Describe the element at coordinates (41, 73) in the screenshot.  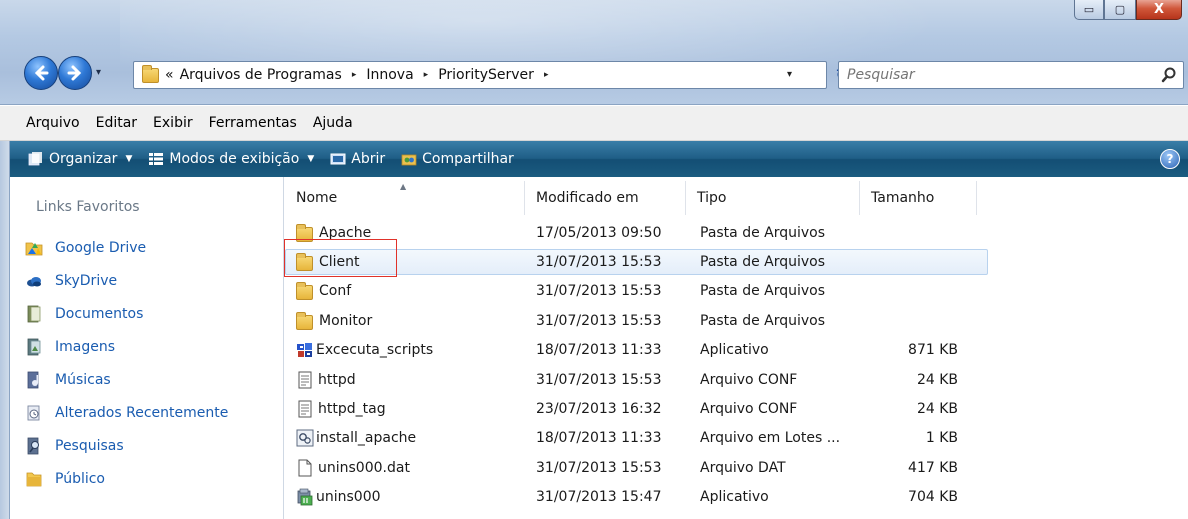
I see `back-button` at that location.